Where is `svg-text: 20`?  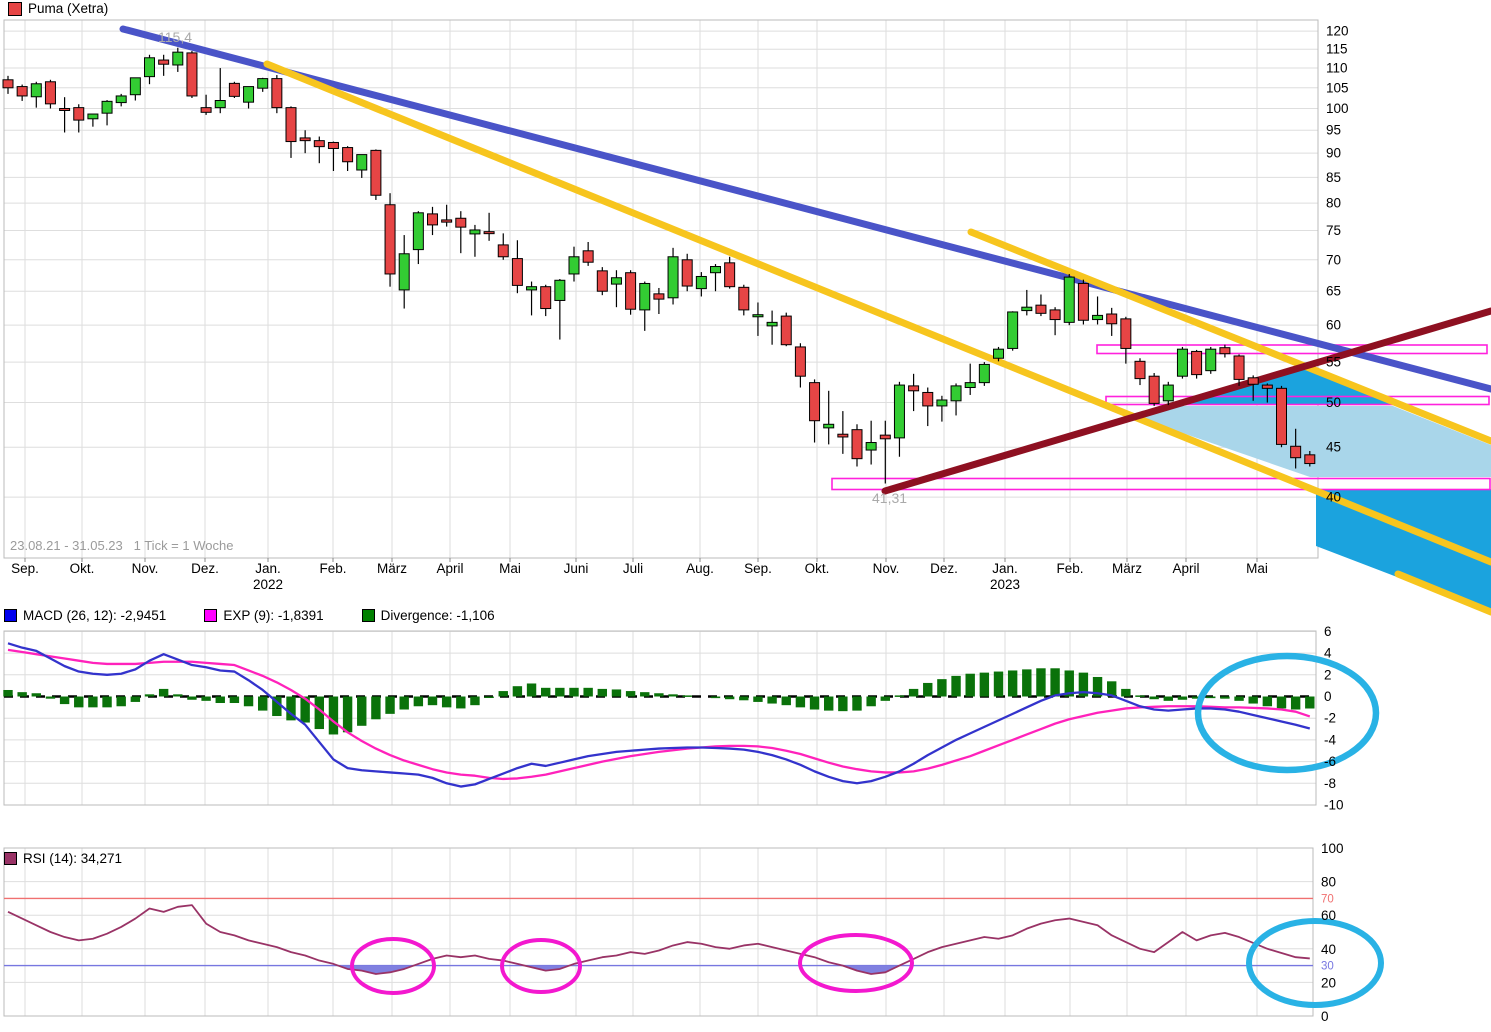 svg-text: 20 is located at coordinates (1328, 982).